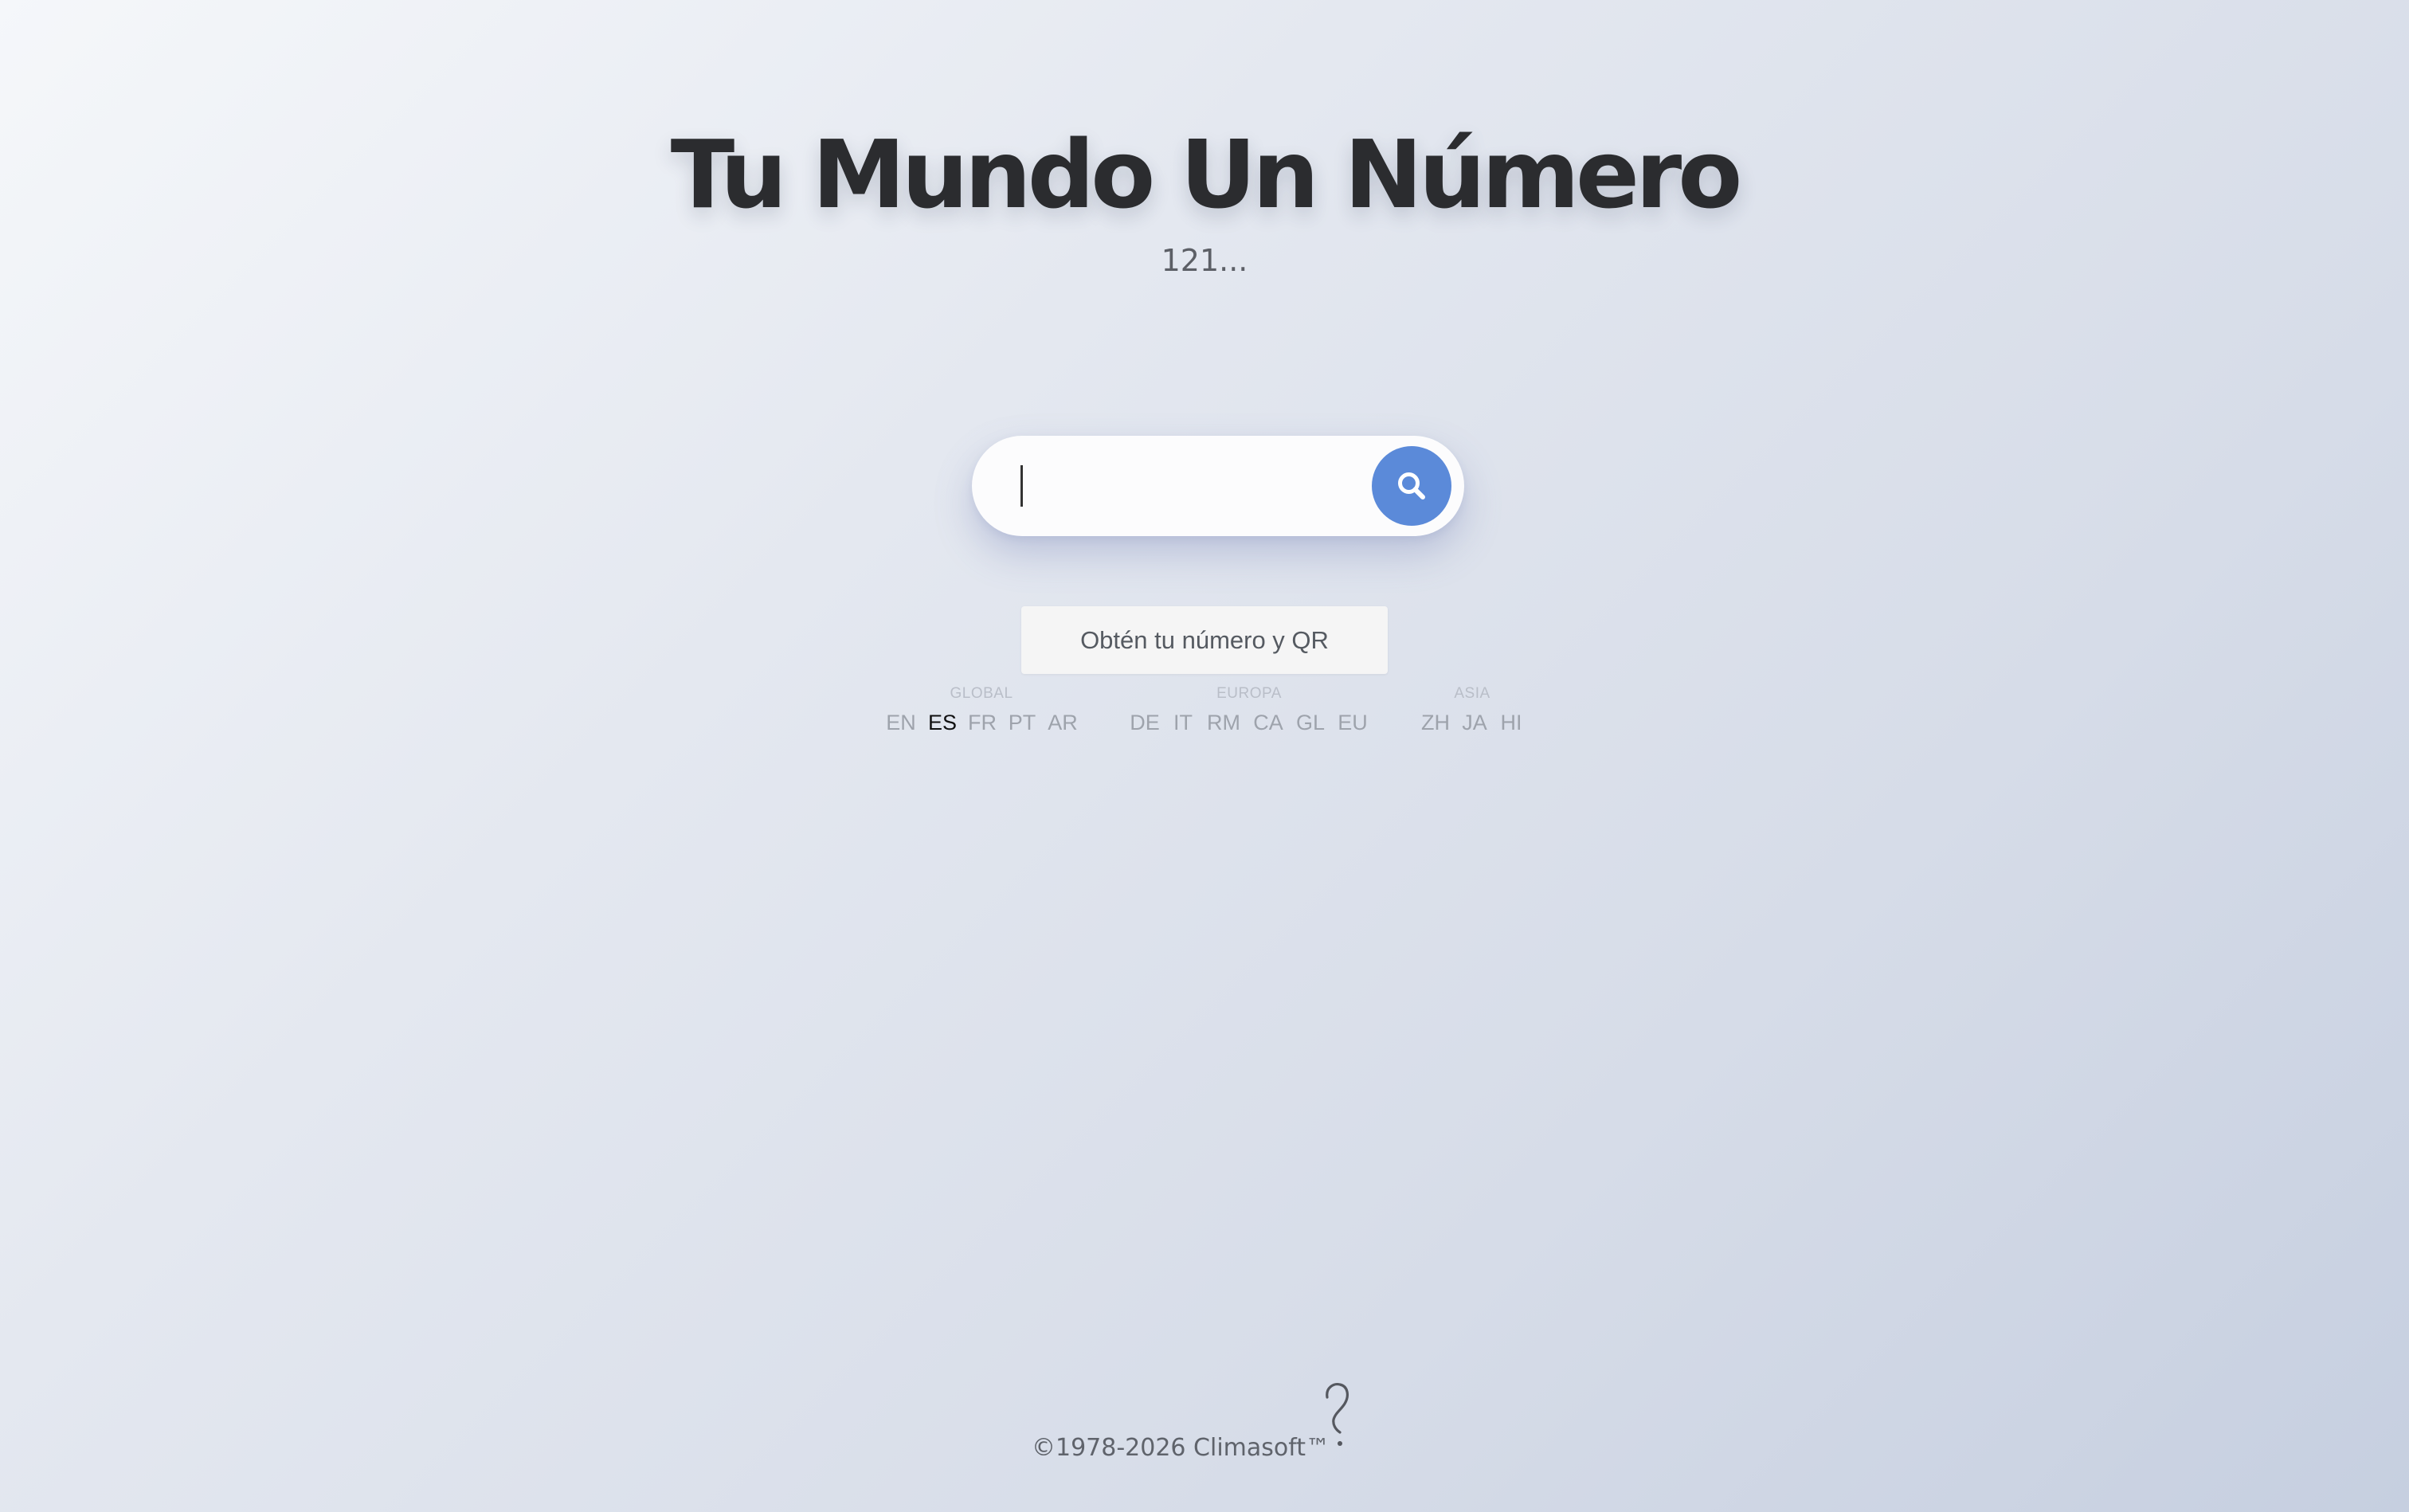  Describe the element at coordinates (1474, 723) in the screenshot. I see `lang-link-ja: JA` at that location.